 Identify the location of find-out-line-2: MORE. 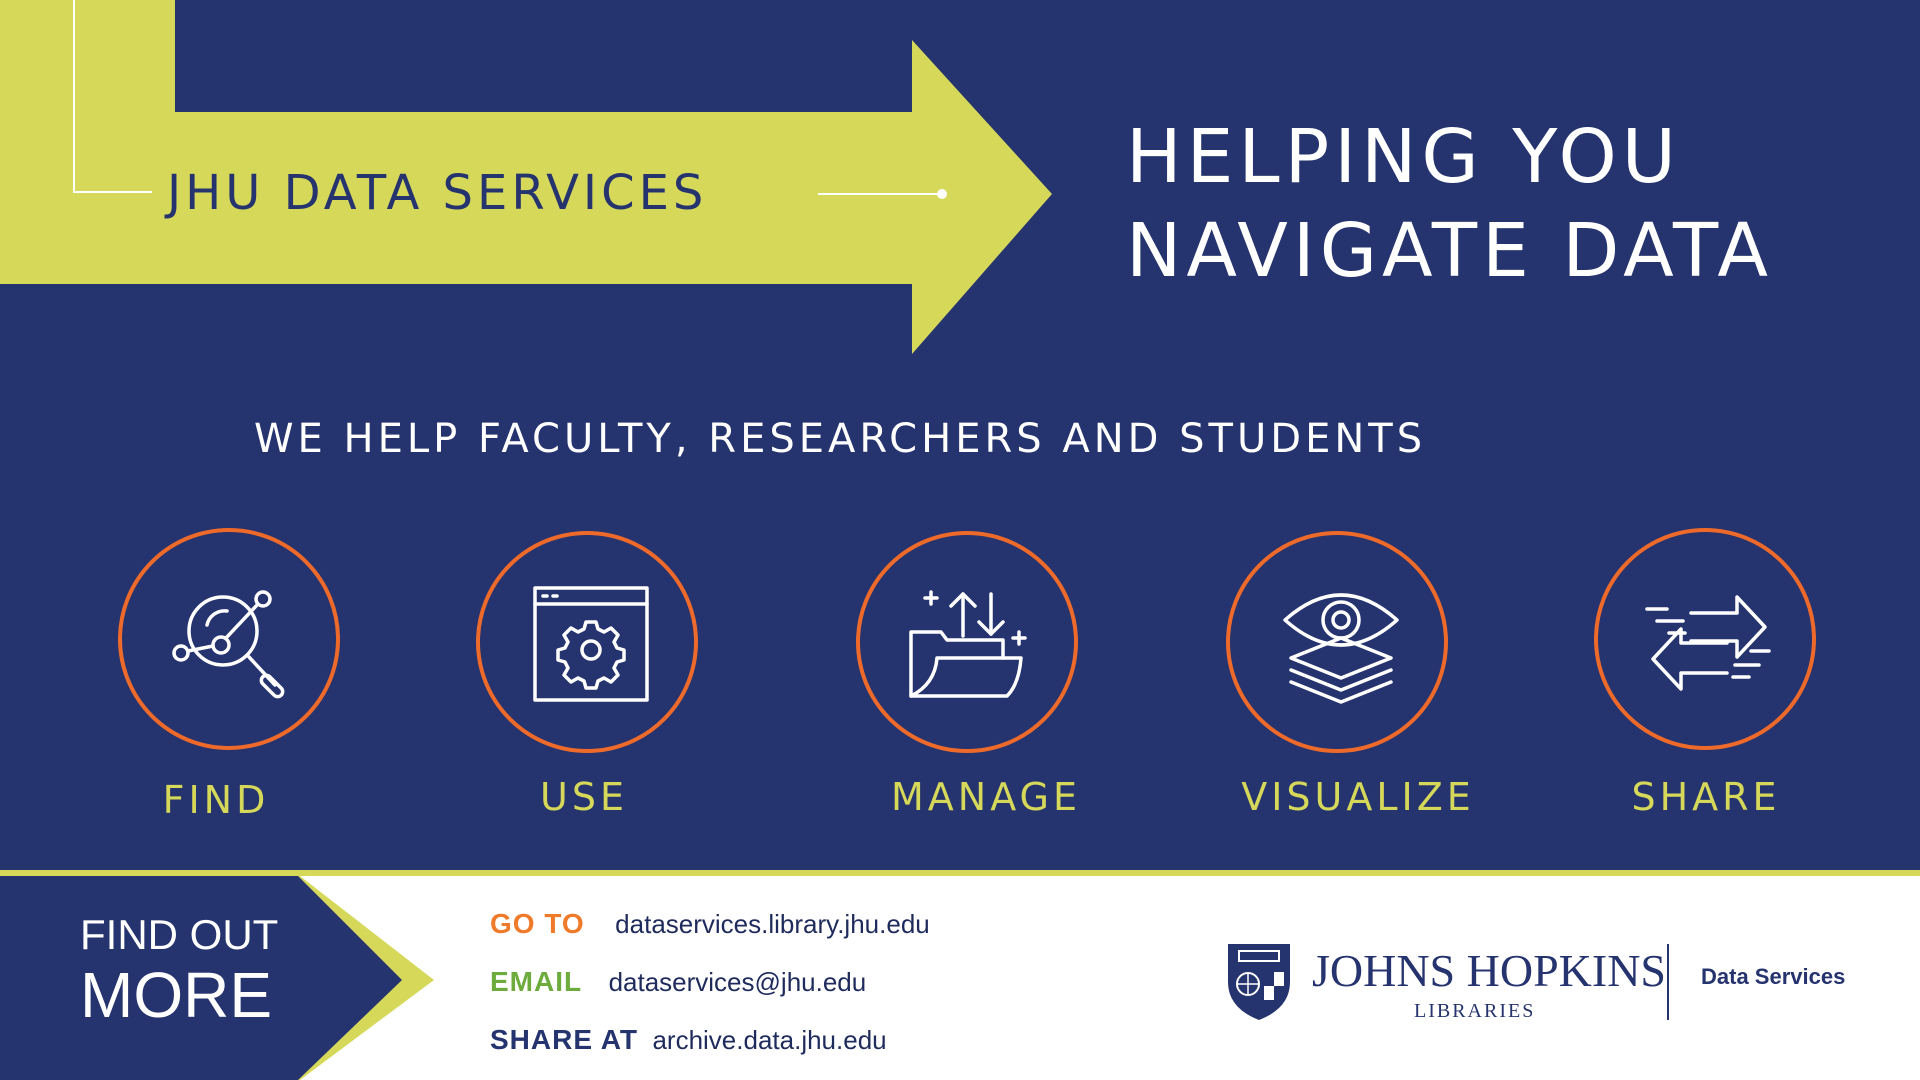
(176, 995).